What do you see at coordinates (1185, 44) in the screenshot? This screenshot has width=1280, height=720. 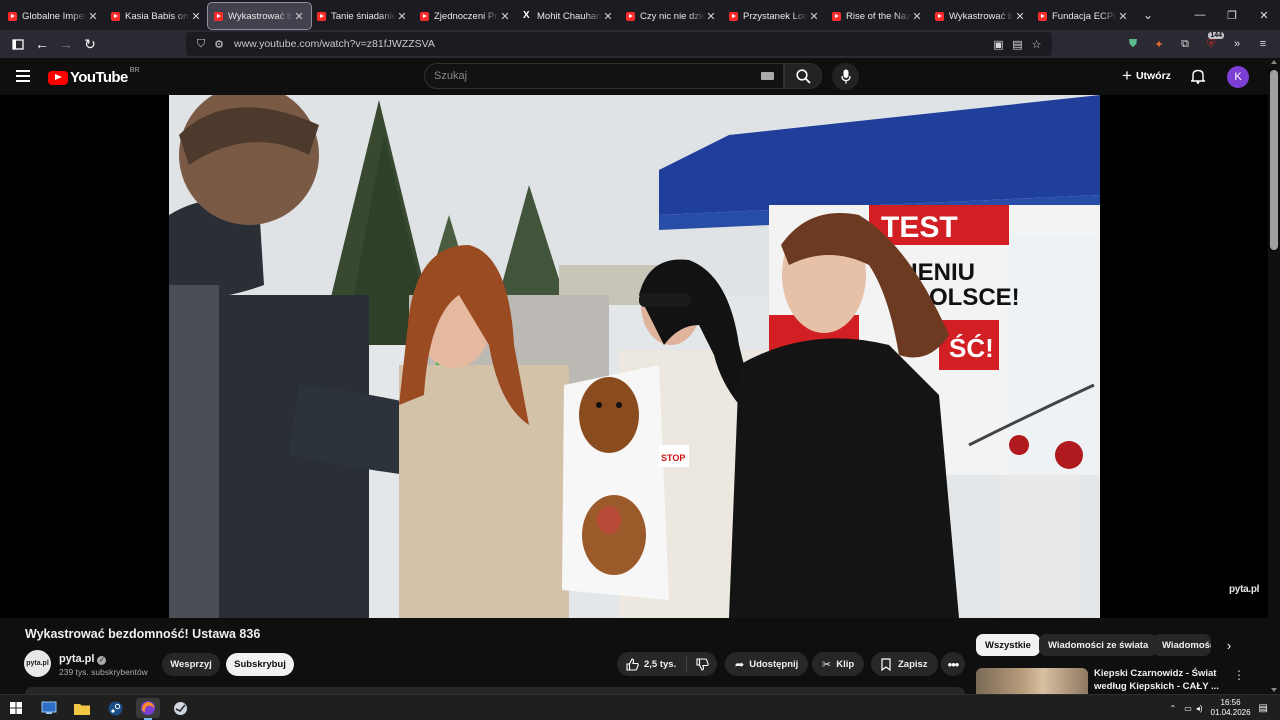 I see `extensions-puzzle-icon: ⧉` at bounding box center [1185, 44].